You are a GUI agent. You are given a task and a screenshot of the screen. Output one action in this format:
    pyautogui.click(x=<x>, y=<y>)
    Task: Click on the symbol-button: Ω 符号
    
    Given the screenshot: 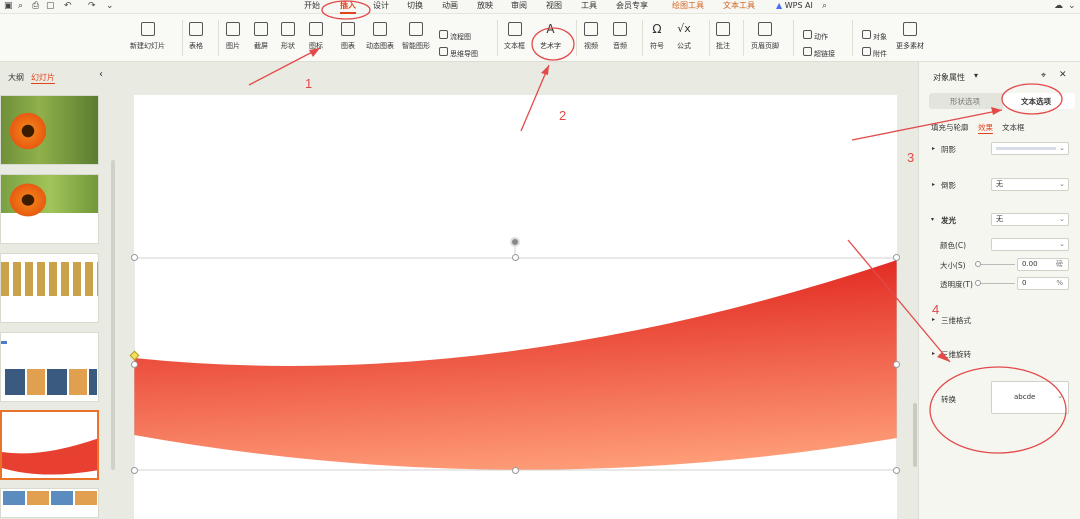 What is the action you would take?
    pyautogui.click(x=657, y=36)
    